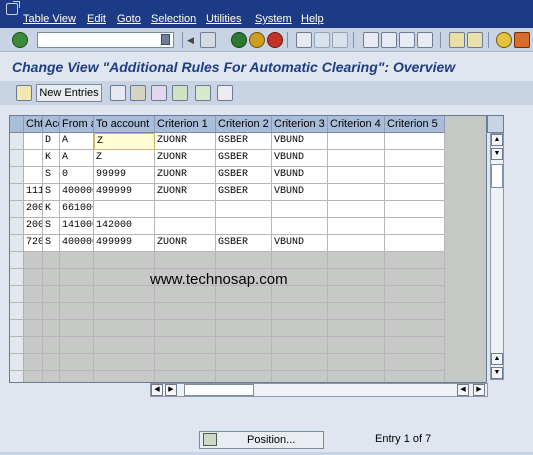  What do you see at coordinates (51, 158) in the screenshot?
I see `table-cell: K` at bounding box center [51, 158].